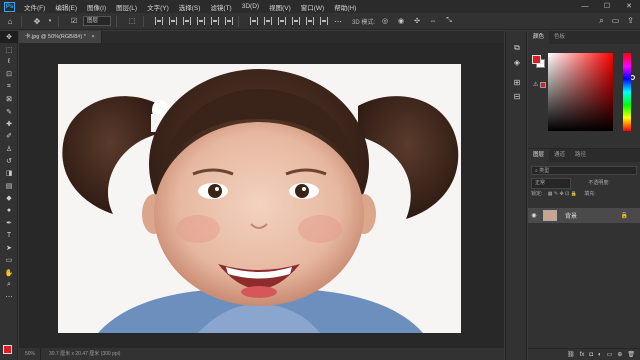 This screenshot has height=360, width=640. Describe the element at coordinates (9, 62) in the screenshot. I see `lasso-tool-icon: ℓ` at that location.